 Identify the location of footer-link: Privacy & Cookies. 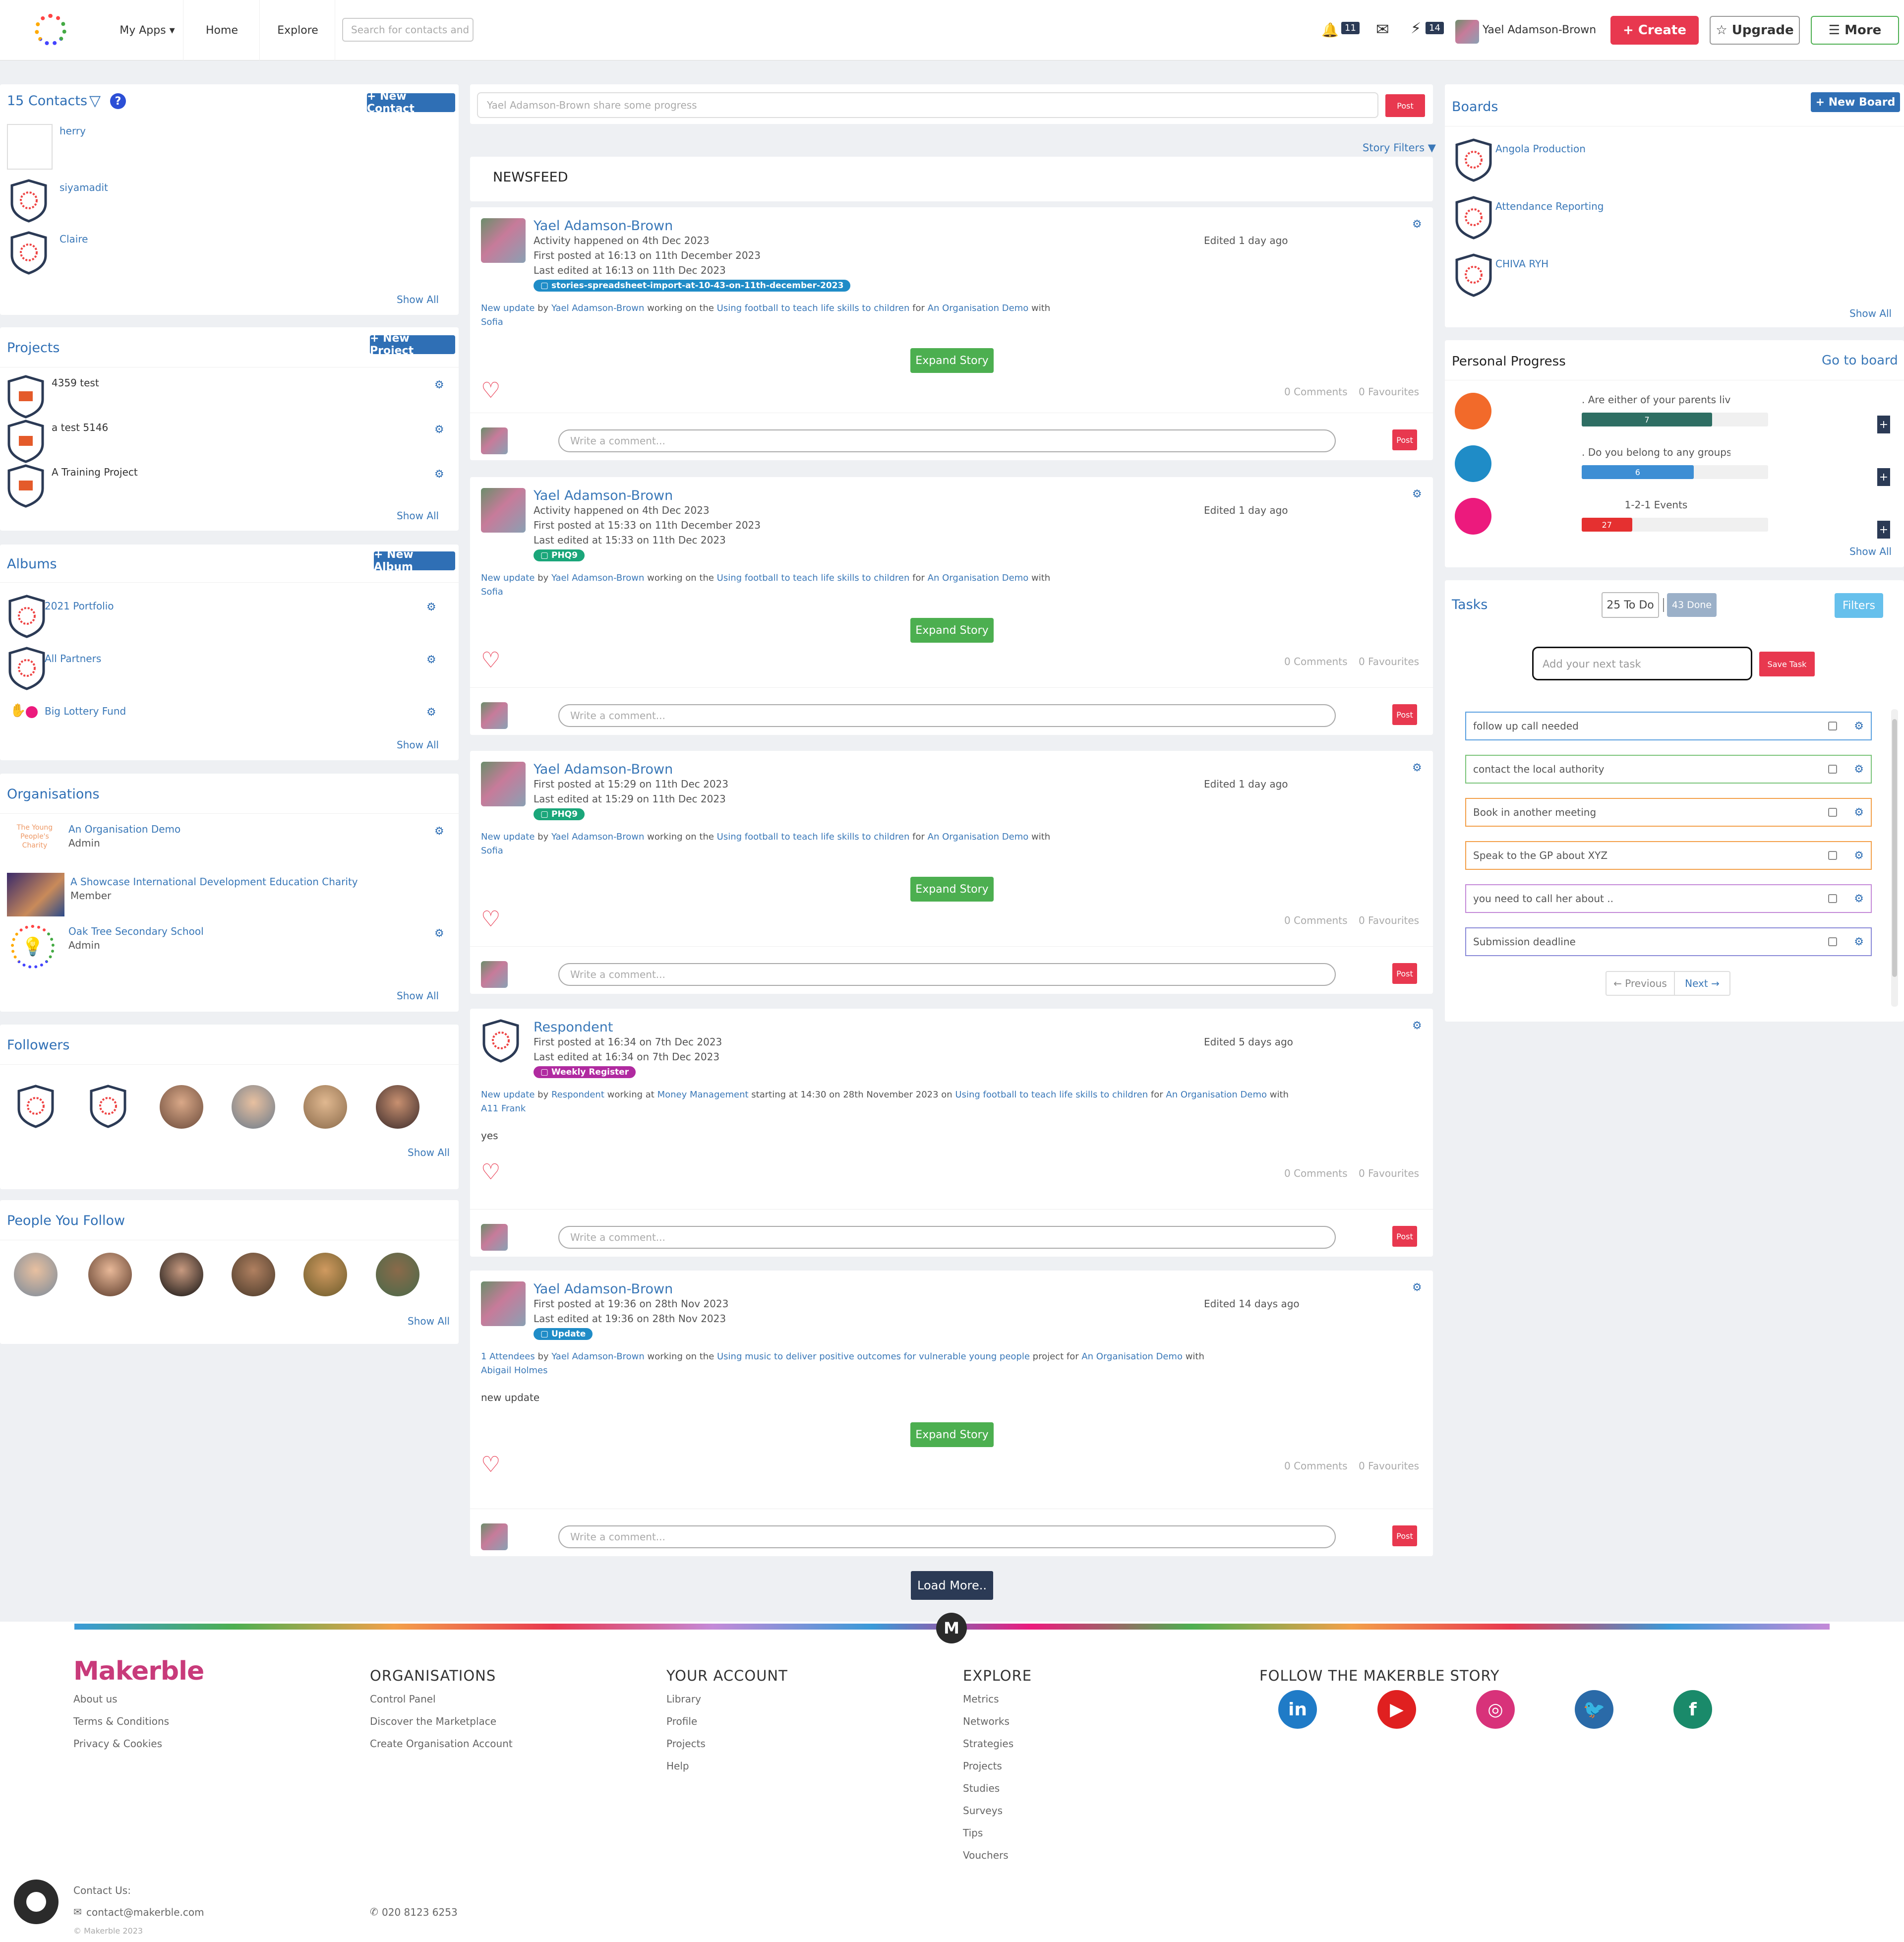
(117, 1744).